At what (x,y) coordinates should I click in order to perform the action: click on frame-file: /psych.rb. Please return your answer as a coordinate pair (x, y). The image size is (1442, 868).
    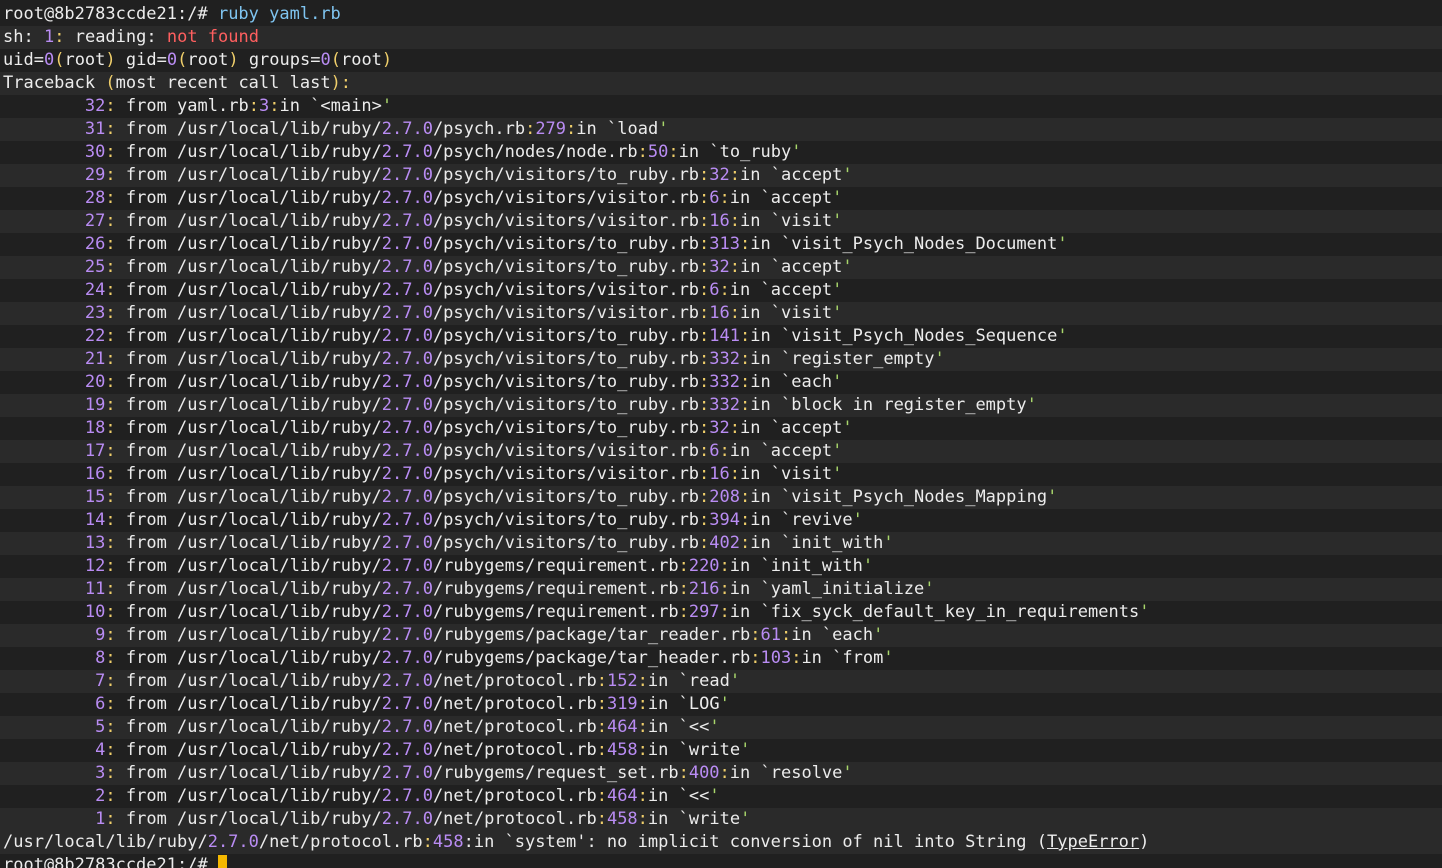
    Looking at the image, I should click on (479, 129).